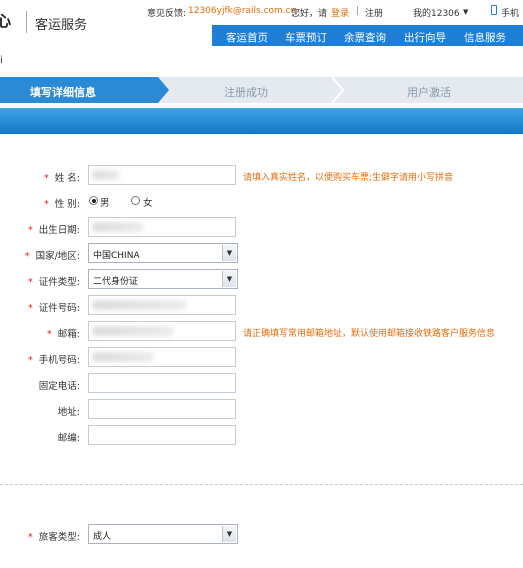  I want to click on id-type-select: 二代身份证 ▼, so click(163, 279).